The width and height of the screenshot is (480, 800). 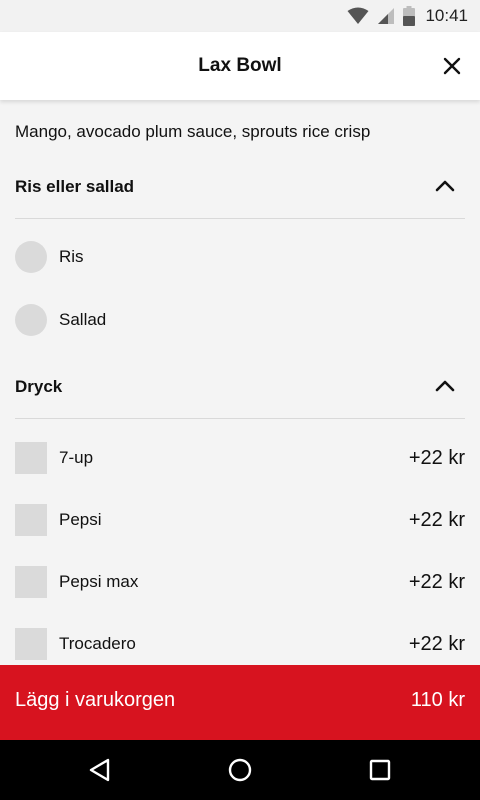 What do you see at coordinates (452, 66) in the screenshot?
I see `close-icon` at bounding box center [452, 66].